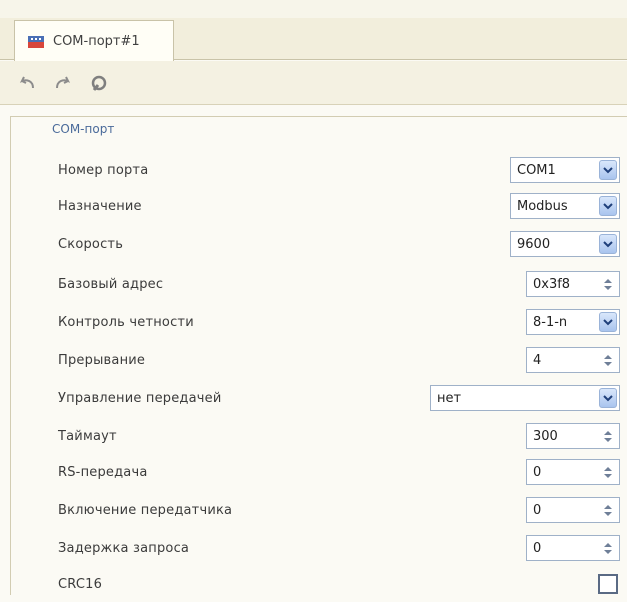  I want to click on interrupt-label: Прерывание, so click(102, 360).